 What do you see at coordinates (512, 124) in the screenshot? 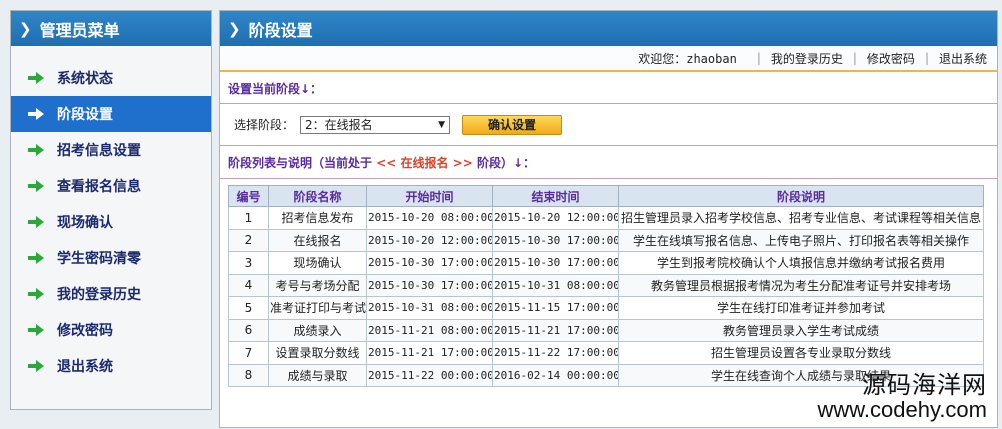
I see `confirm-setting-button: 确认设置` at bounding box center [512, 124].